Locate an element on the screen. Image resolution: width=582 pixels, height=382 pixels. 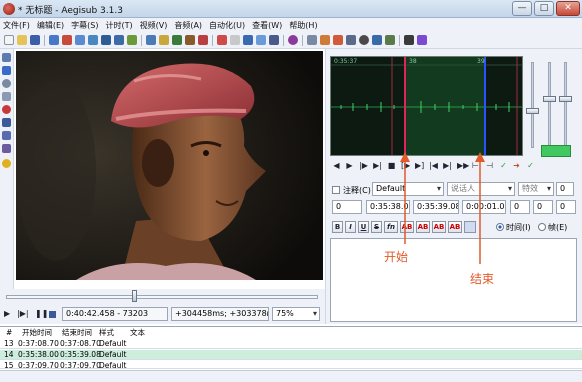
shift-times-icon is located at coordinates (151, 40).